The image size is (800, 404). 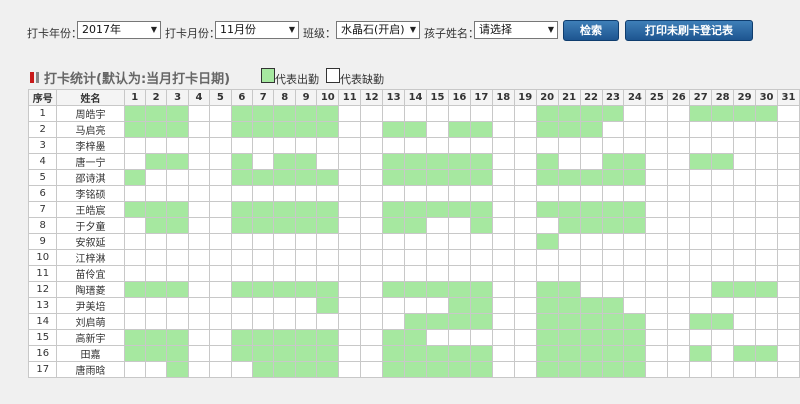 What do you see at coordinates (591, 30) in the screenshot?
I see `search-button: 检索` at bounding box center [591, 30].